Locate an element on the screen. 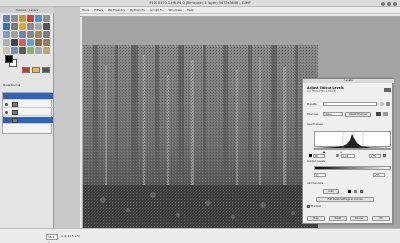  menu-windows: Windows is located at coordinates (174, 10).